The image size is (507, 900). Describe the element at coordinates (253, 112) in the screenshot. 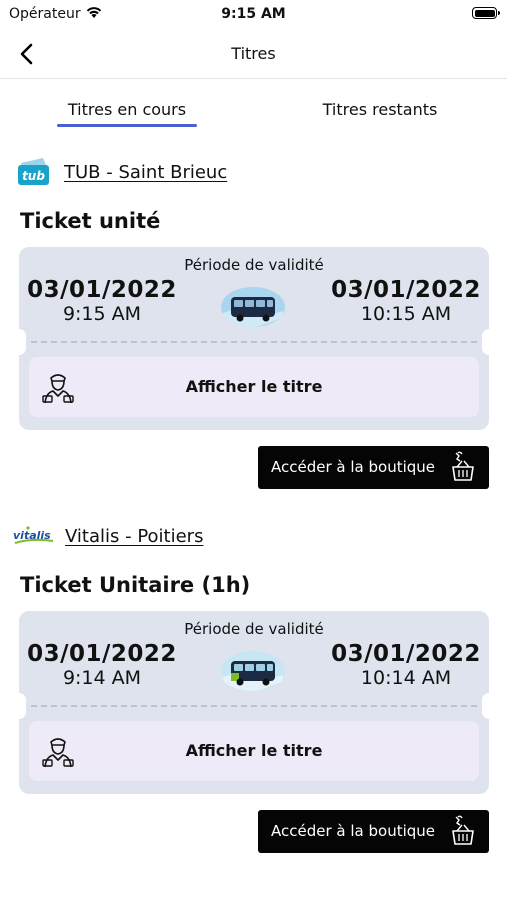

I see `tab-bar: Titres en cours Titres restants` at that location.